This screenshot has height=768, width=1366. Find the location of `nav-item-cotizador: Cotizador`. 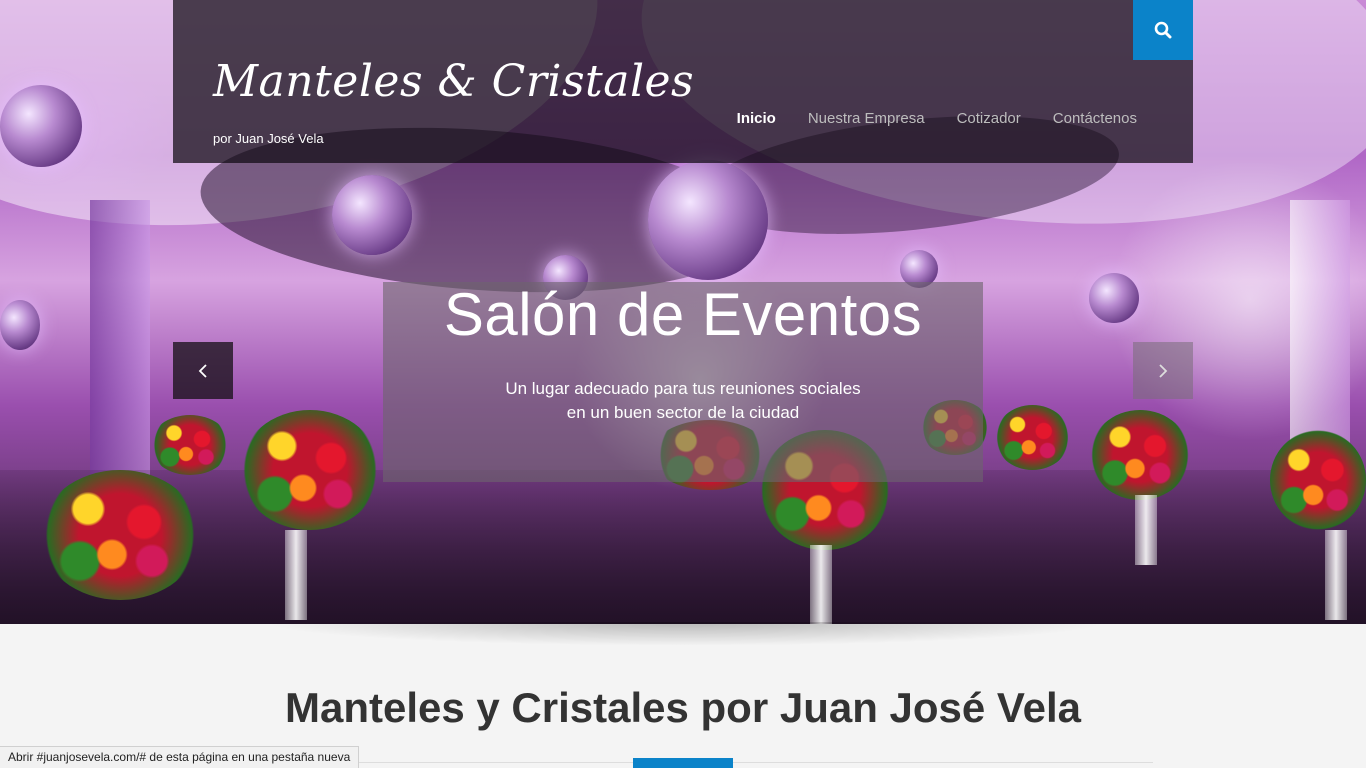

nav-item-cotizador: Cotizador is located at coordinates (989, 118).